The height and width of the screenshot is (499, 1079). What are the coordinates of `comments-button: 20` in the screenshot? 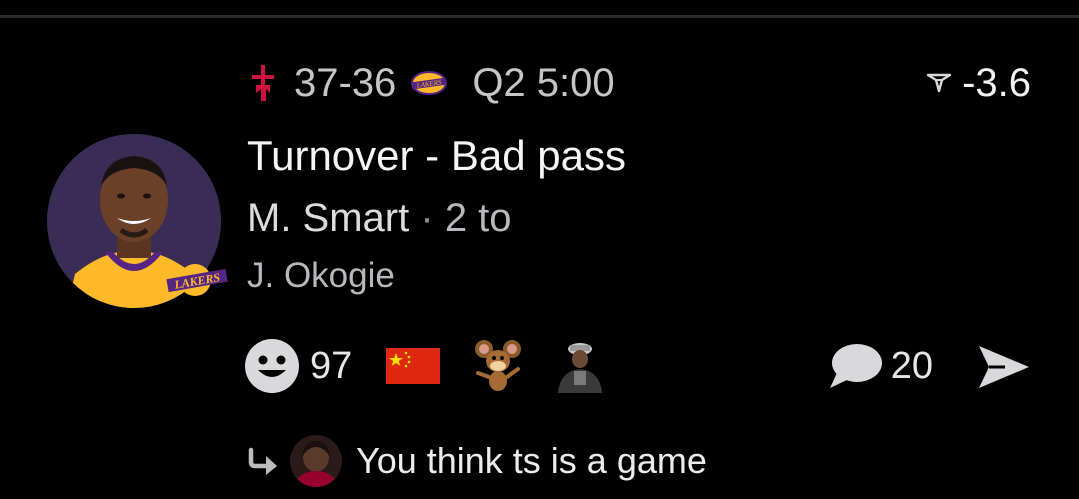 It's located at (880, 366).